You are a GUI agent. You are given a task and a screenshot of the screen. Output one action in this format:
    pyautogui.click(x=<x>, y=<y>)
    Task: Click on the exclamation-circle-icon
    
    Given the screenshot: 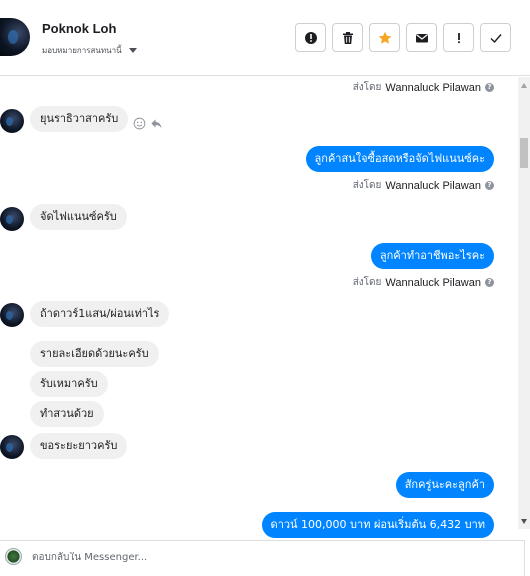 What is the action you would take?
    pyautogui.click(x=310, y=37)
    